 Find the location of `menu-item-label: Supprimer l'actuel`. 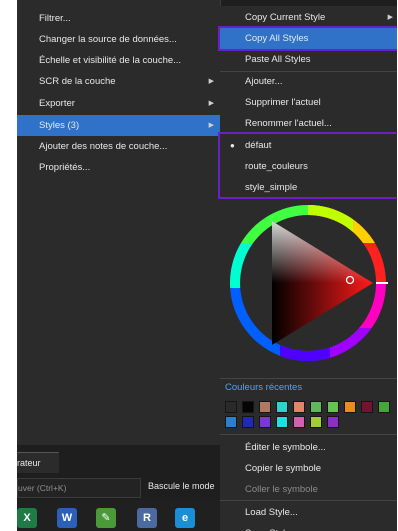

menu-item-label: Supprimer l'actuel is located at coordinates (283, 102).